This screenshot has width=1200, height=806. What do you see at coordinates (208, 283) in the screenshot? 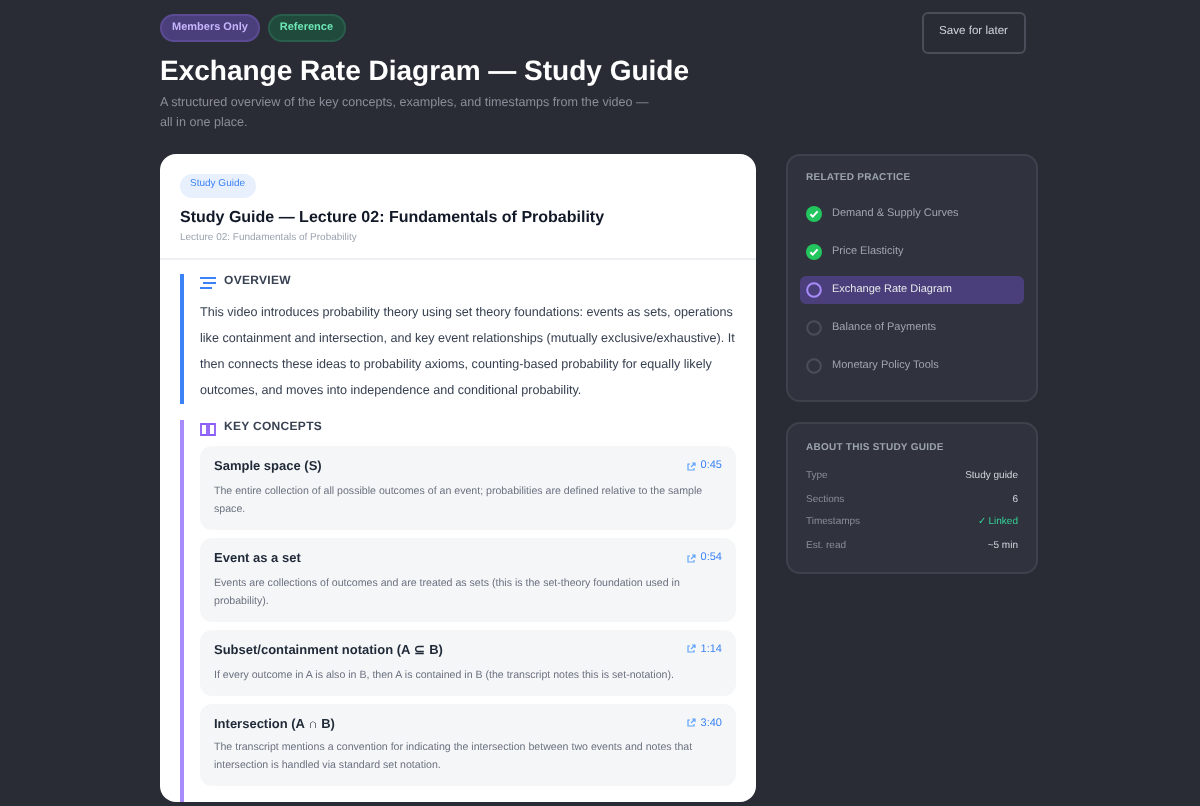
I see `lines-icon` at bounding box center [208, 283].